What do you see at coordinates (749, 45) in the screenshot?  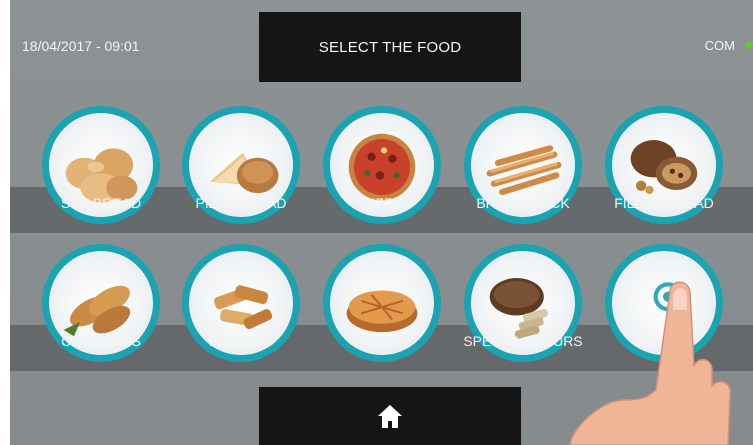 I see `com-status-indicator` at bounding box center [749, 45].